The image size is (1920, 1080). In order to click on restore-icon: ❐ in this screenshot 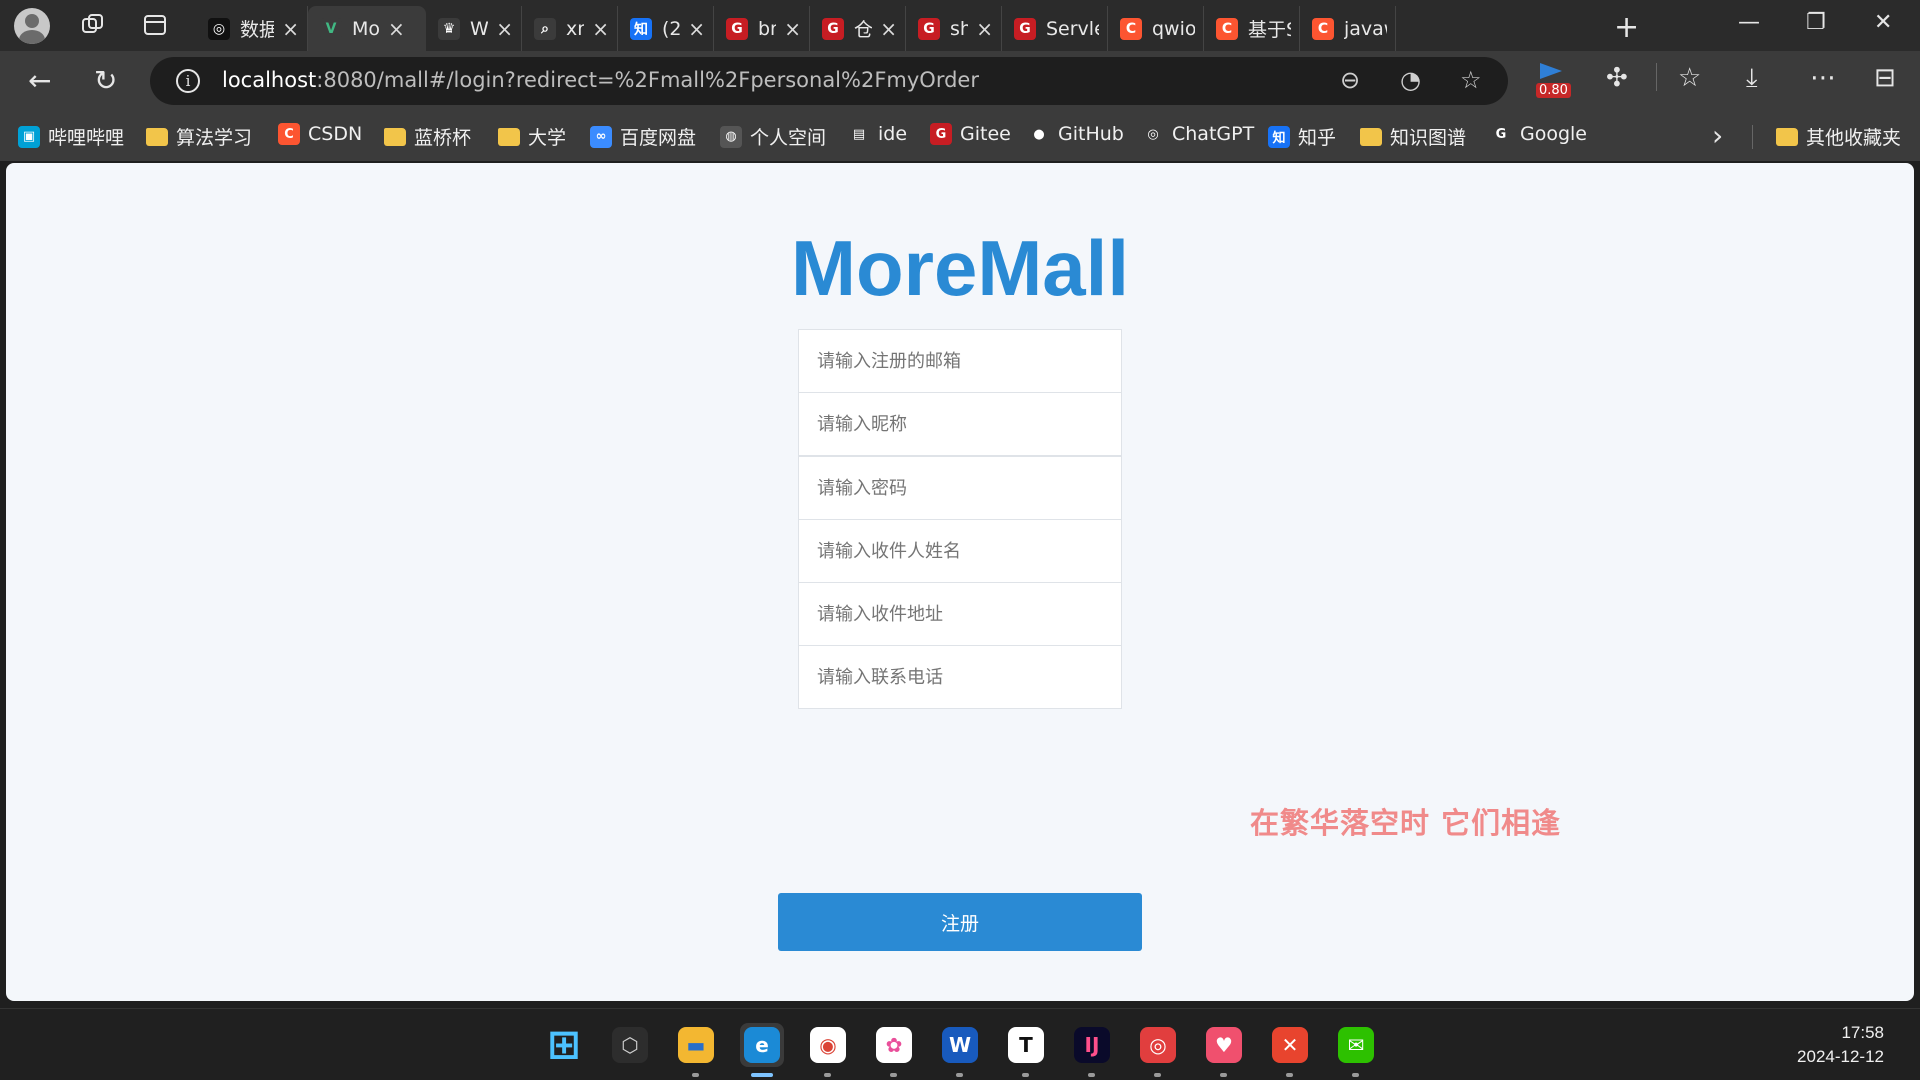, I will do `click(1816, 22)`.